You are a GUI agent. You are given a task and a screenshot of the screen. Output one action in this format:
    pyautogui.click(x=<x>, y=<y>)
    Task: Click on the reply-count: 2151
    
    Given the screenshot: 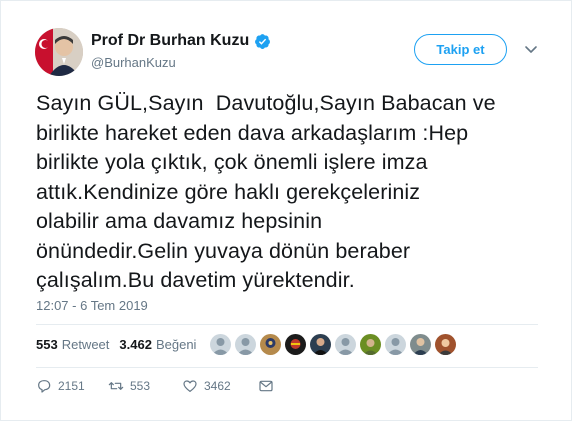 What is the action you would take?
    pyautogui.click(x=71, y=386)
    